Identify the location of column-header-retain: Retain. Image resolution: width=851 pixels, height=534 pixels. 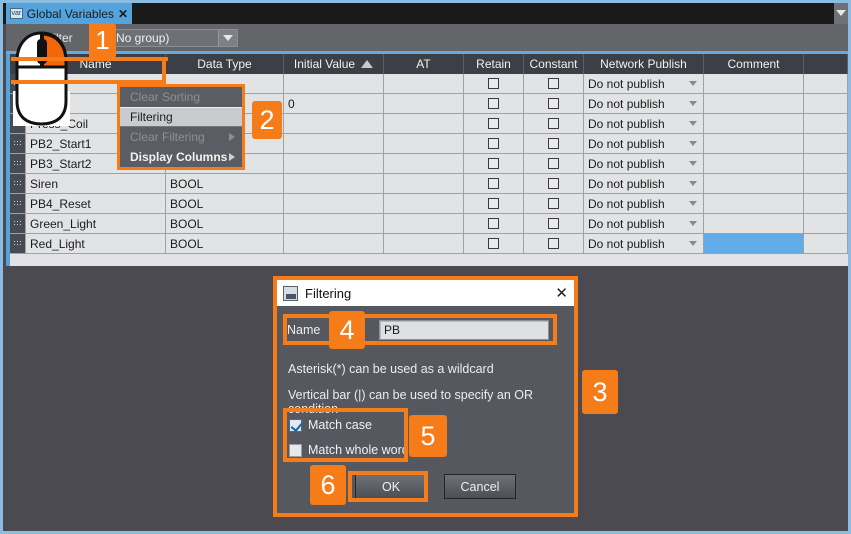
(494, 64).